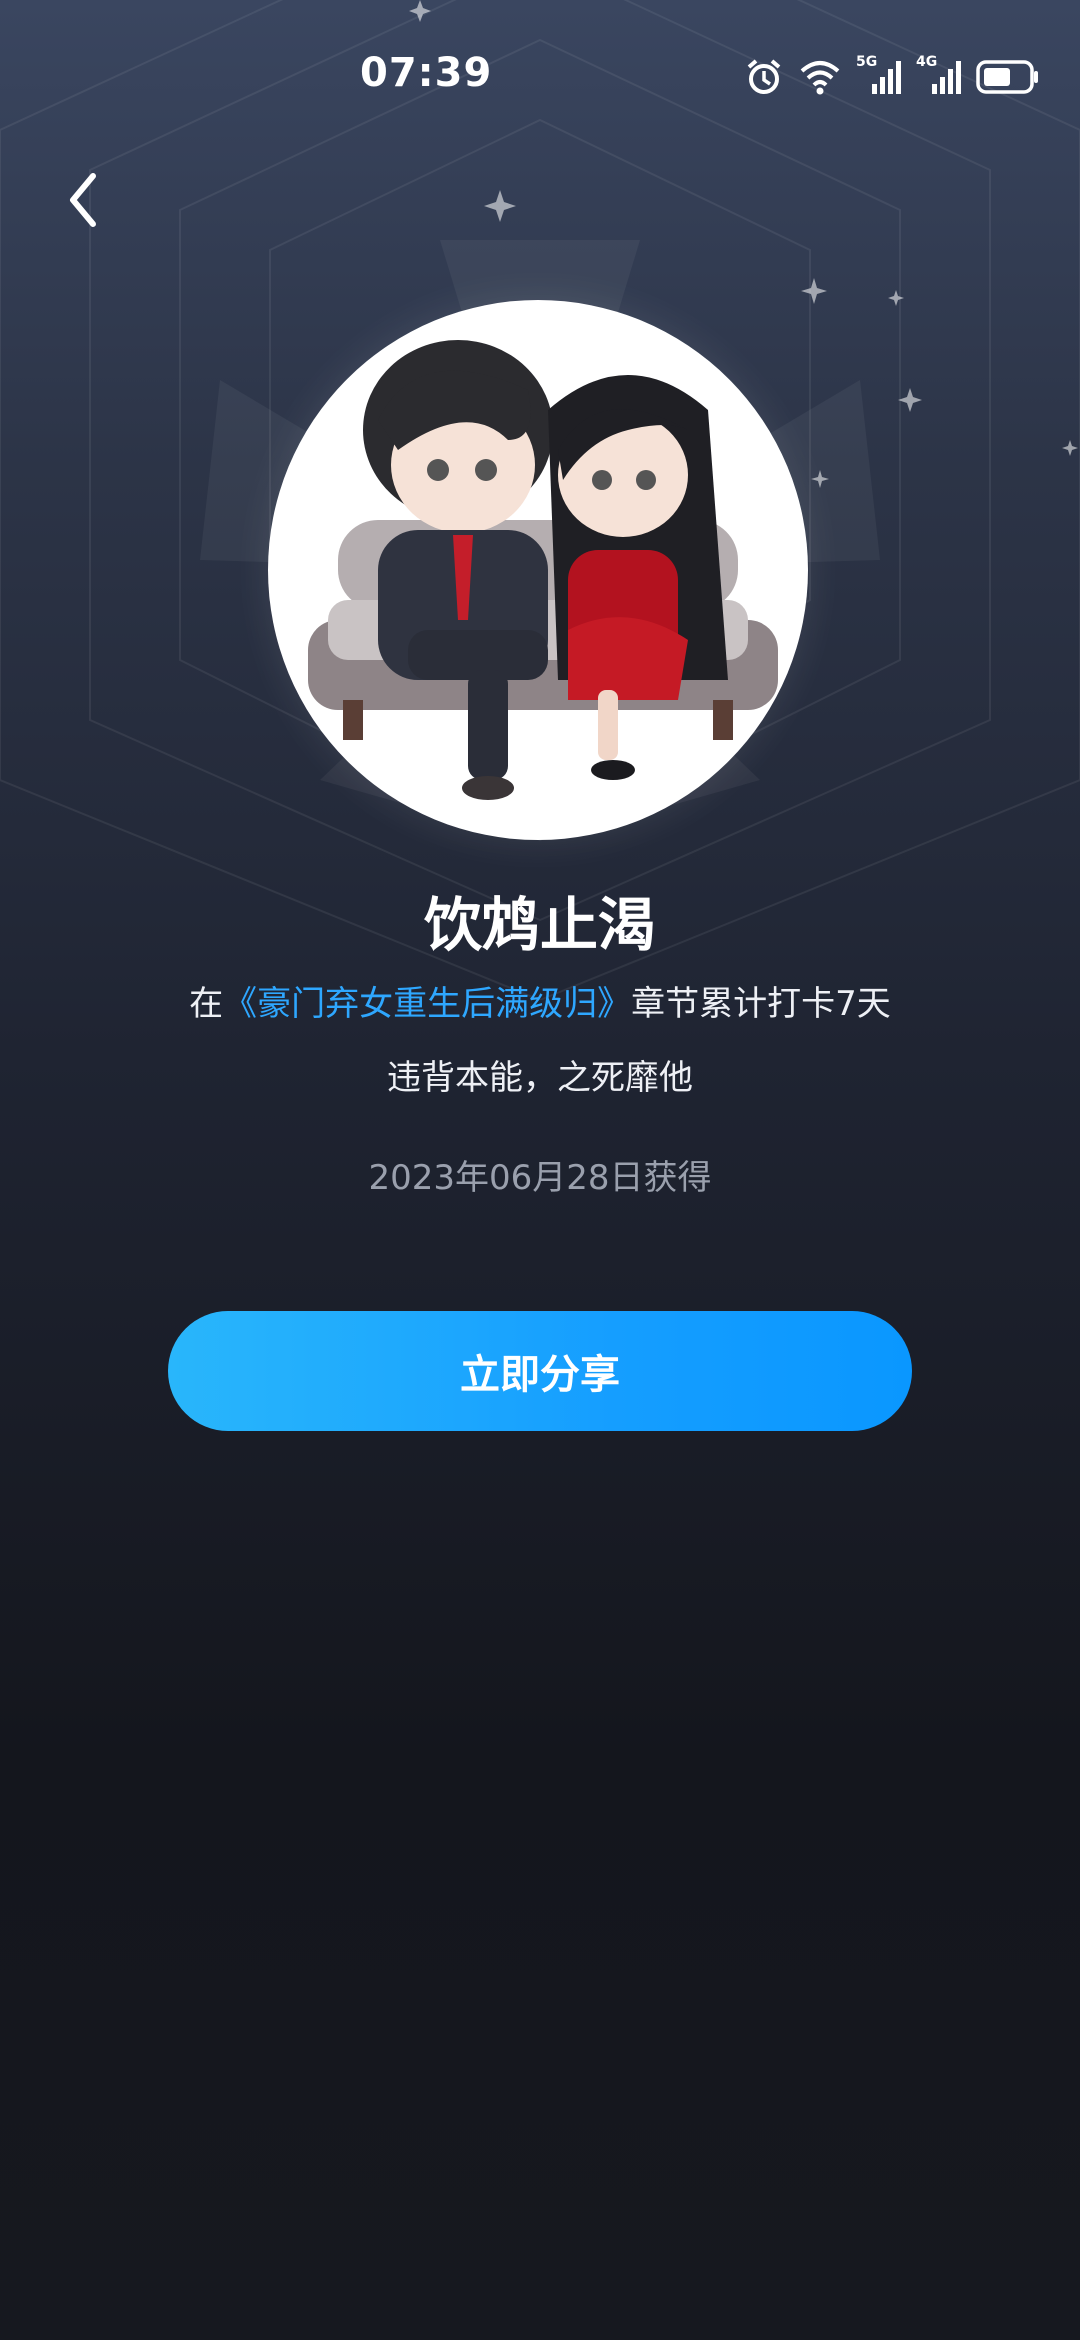 This screenshot has width=1080, height=2340. Describe the element at coordinates (939, 75) in the screenshot. I see `signal-4g: 4G` at that location.